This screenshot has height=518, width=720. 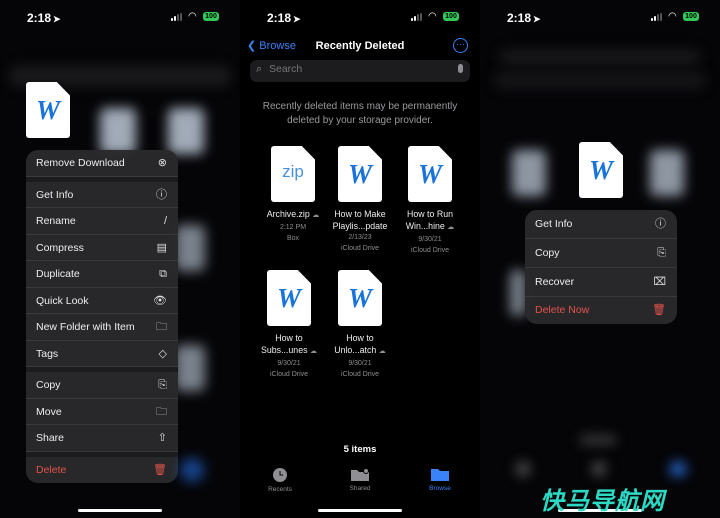 What do you see at coordinates (293, 174) in the screenshot?
I see `zip-file-icon: zip` at bounding box center [293, 174].